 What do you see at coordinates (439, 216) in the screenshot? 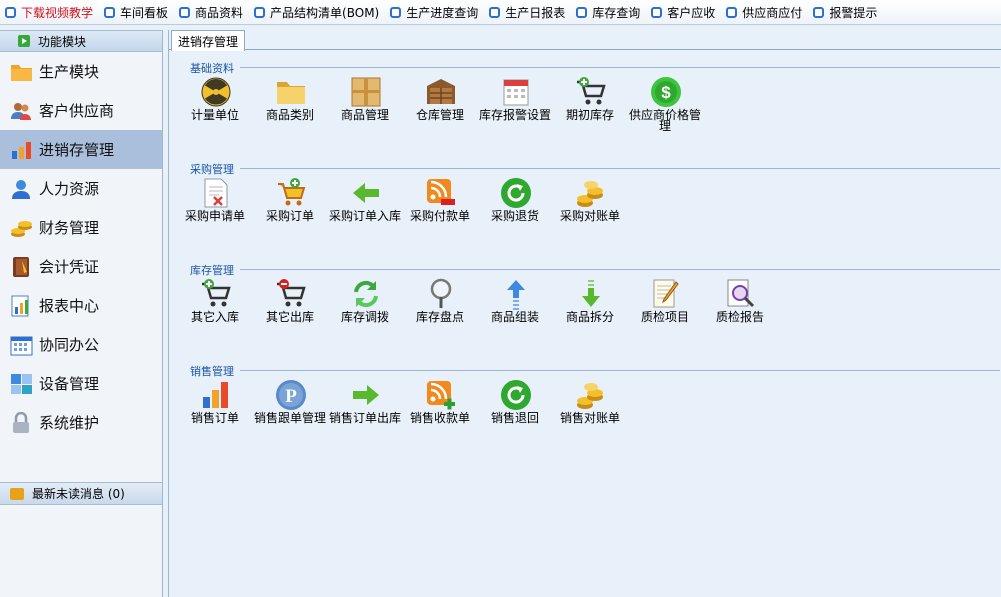
I see `tile-label: 采购付款单` at bounding box center [439, 216].